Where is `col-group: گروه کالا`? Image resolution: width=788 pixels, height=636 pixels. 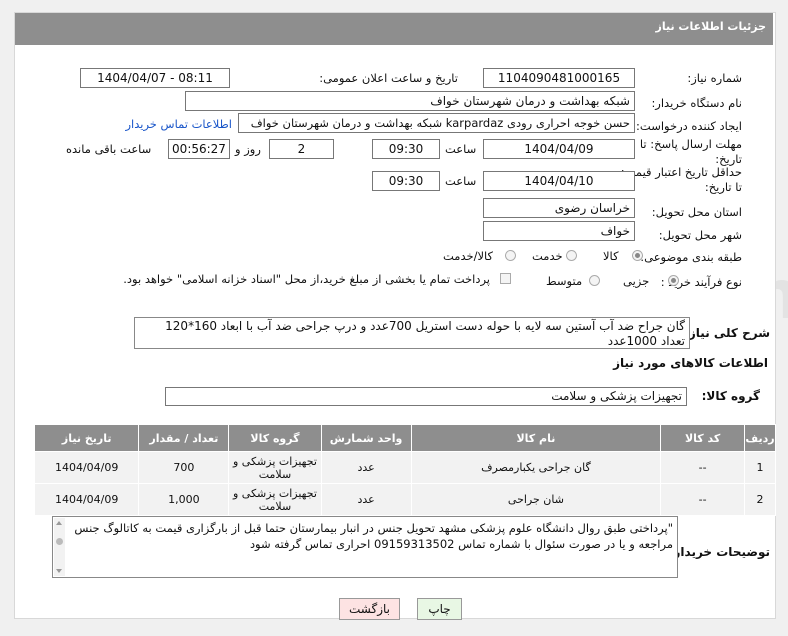
col-group: گروه کالا is located at coordinates (275, 438).